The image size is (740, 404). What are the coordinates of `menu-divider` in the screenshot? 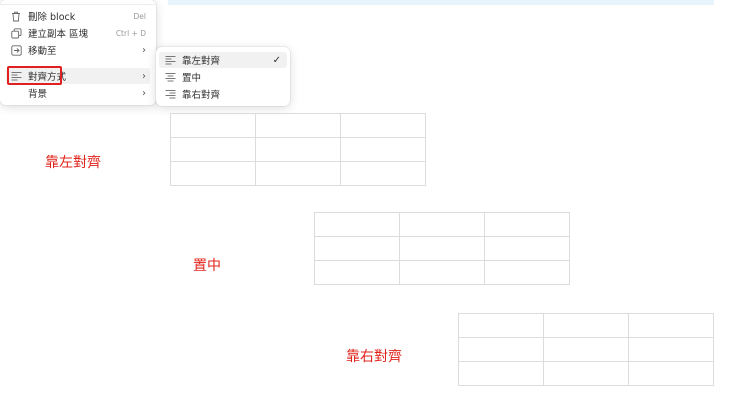 It's located at (78, 4).